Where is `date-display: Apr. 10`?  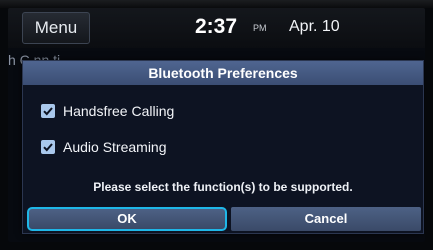 date-display: Apr. 10 is located at coordinates (314, 26).